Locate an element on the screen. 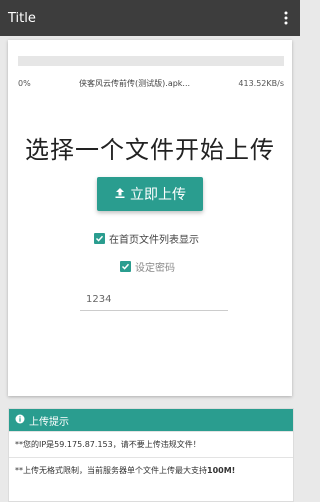 The width and height of the screenshot is (320, 502). show-on-homepage-option: 在首页文件列表显示 is located at coordinates (146, 238).